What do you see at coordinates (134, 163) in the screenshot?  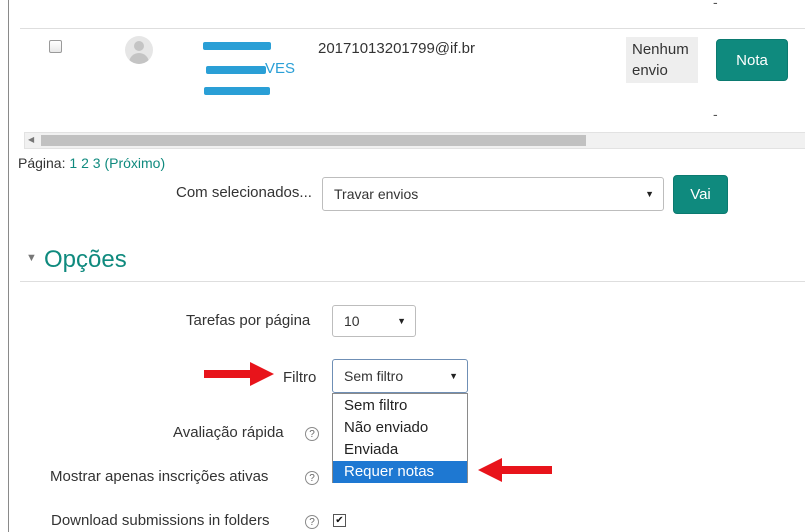 I see `next-page-link: (Próximo)` at bounding box center [134, 163].